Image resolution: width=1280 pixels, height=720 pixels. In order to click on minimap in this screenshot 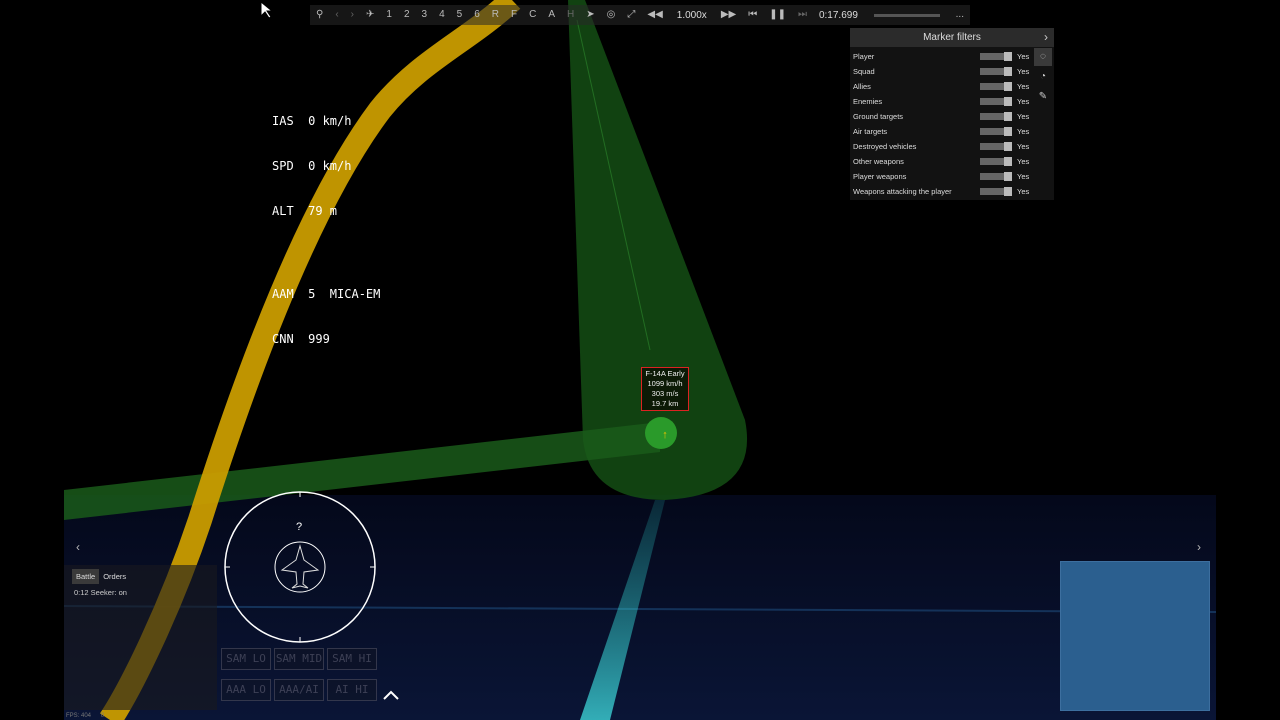, I will do `click(1135, 636)`.